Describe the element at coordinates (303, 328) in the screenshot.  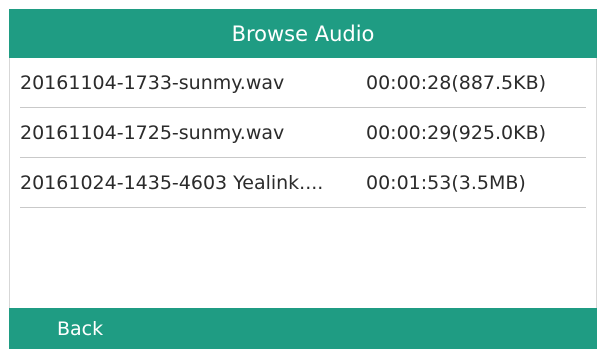
I see `softkey-bar: Back` at that location.